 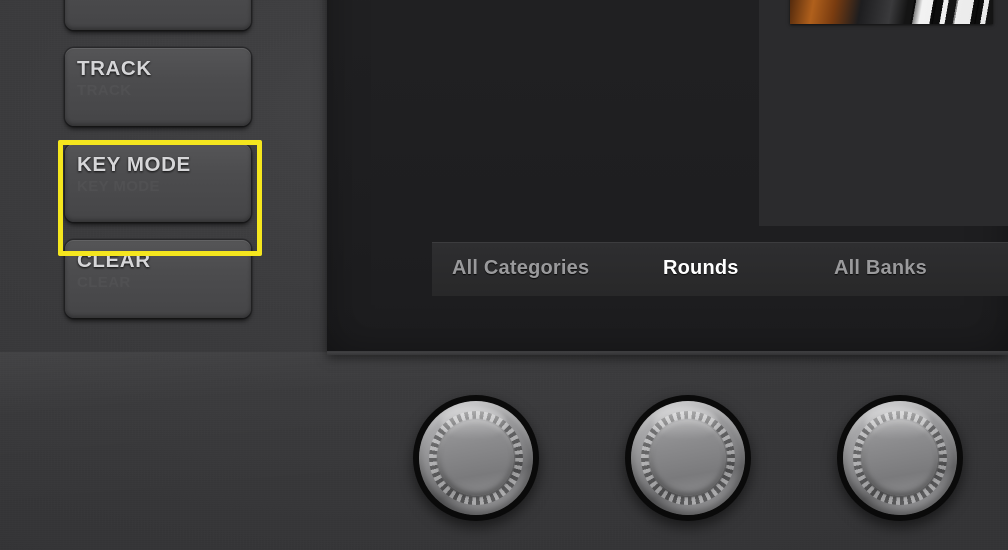 I want to click on hw-button-key-mode: KEY MODE KEY MODE, so click(x=158, y=183).